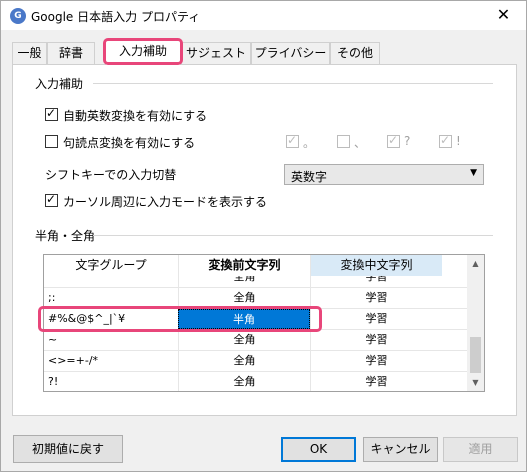  I want to click on cursor-mode-checkbox, so click(51, 199).